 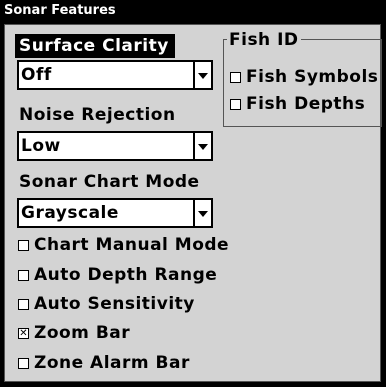 What do you see at coordinates (115, 146) in the screenshot?
I see `noise-rejection-select: Low` at bounding box center [115, 146].